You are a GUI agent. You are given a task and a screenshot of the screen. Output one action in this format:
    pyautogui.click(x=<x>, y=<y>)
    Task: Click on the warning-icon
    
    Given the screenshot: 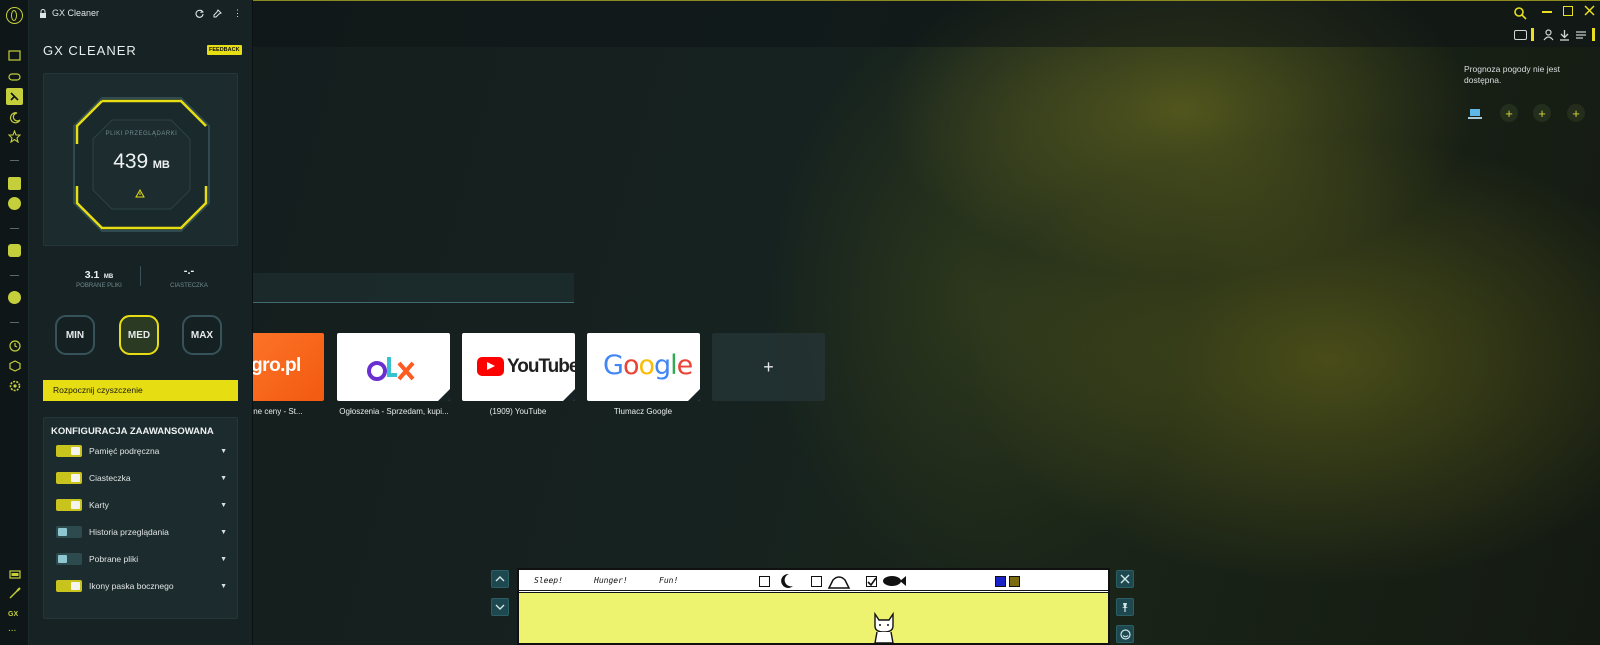 What is the action you would take?
    pyautogui.click(x=140, y=193)
    